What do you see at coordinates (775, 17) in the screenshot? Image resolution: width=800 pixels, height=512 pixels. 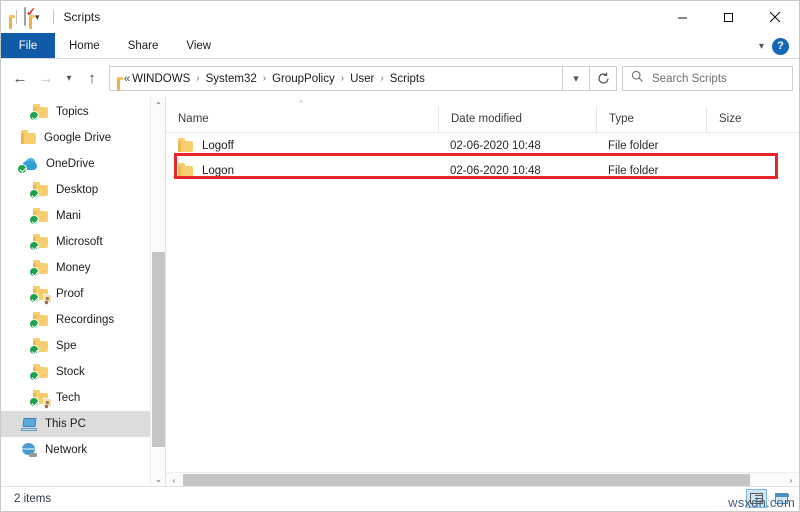 I see `close-button` at bounding box center [775, 17].